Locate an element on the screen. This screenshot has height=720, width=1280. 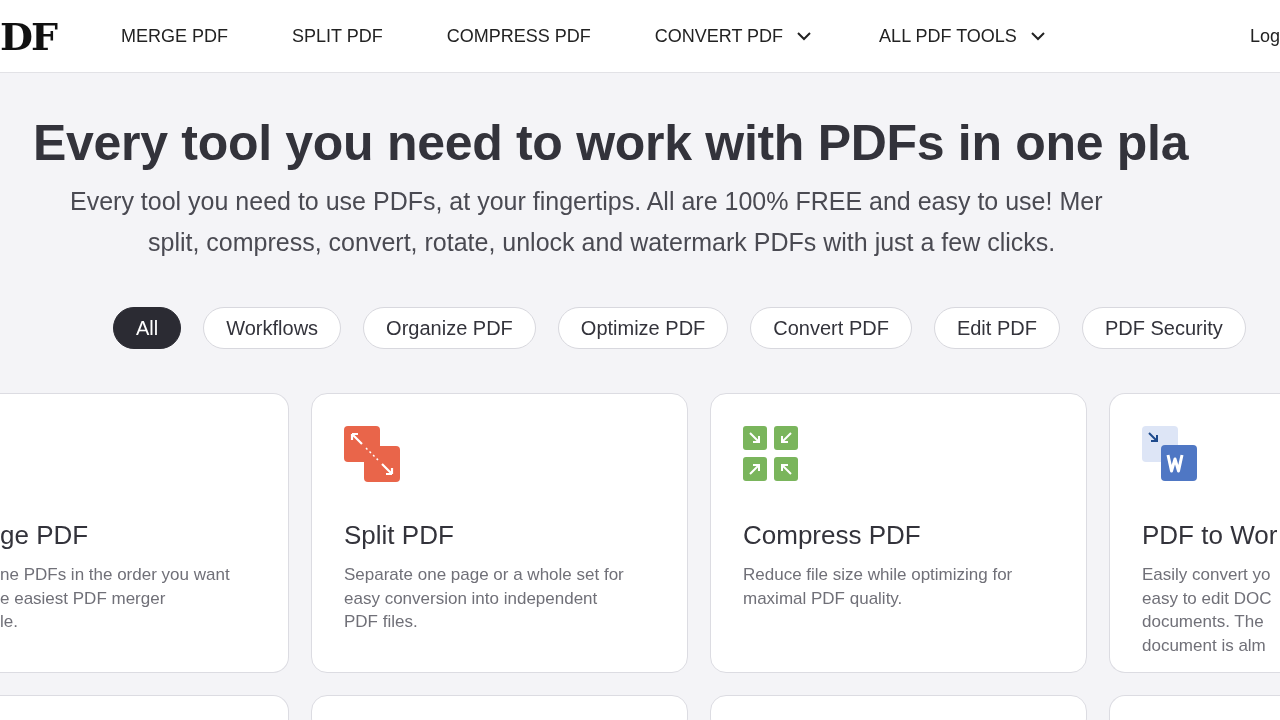
logo: DF is located at coordinates (28, 36).